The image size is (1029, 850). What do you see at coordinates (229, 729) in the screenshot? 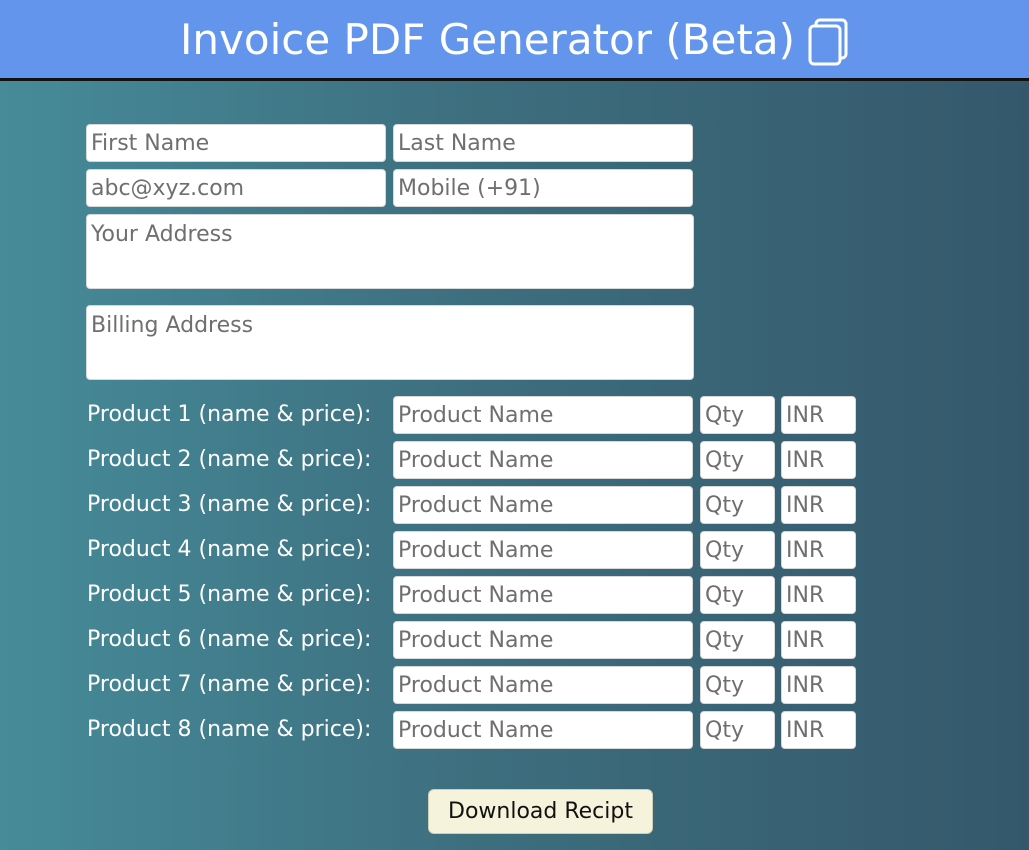
I see `product-label: Product 8 (name & price):` at bounding box center [229, 729].